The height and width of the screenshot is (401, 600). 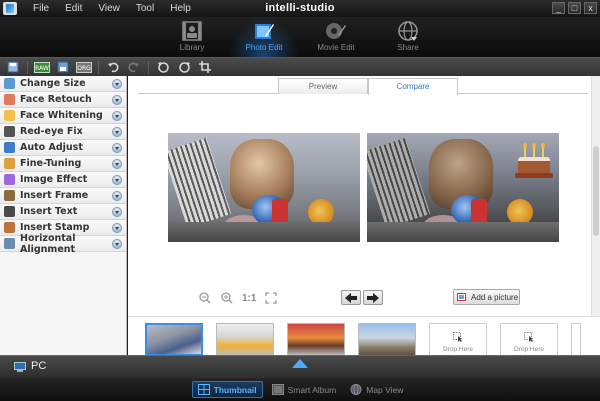 I want to click on thumbnail-icon, so click(x=203, y=389).